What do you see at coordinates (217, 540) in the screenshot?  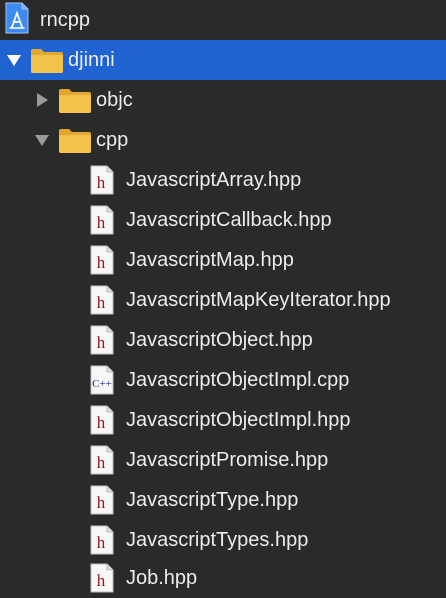 I see `file-name: JavascriptTypes.hpp` at bounding box center [217, 540].